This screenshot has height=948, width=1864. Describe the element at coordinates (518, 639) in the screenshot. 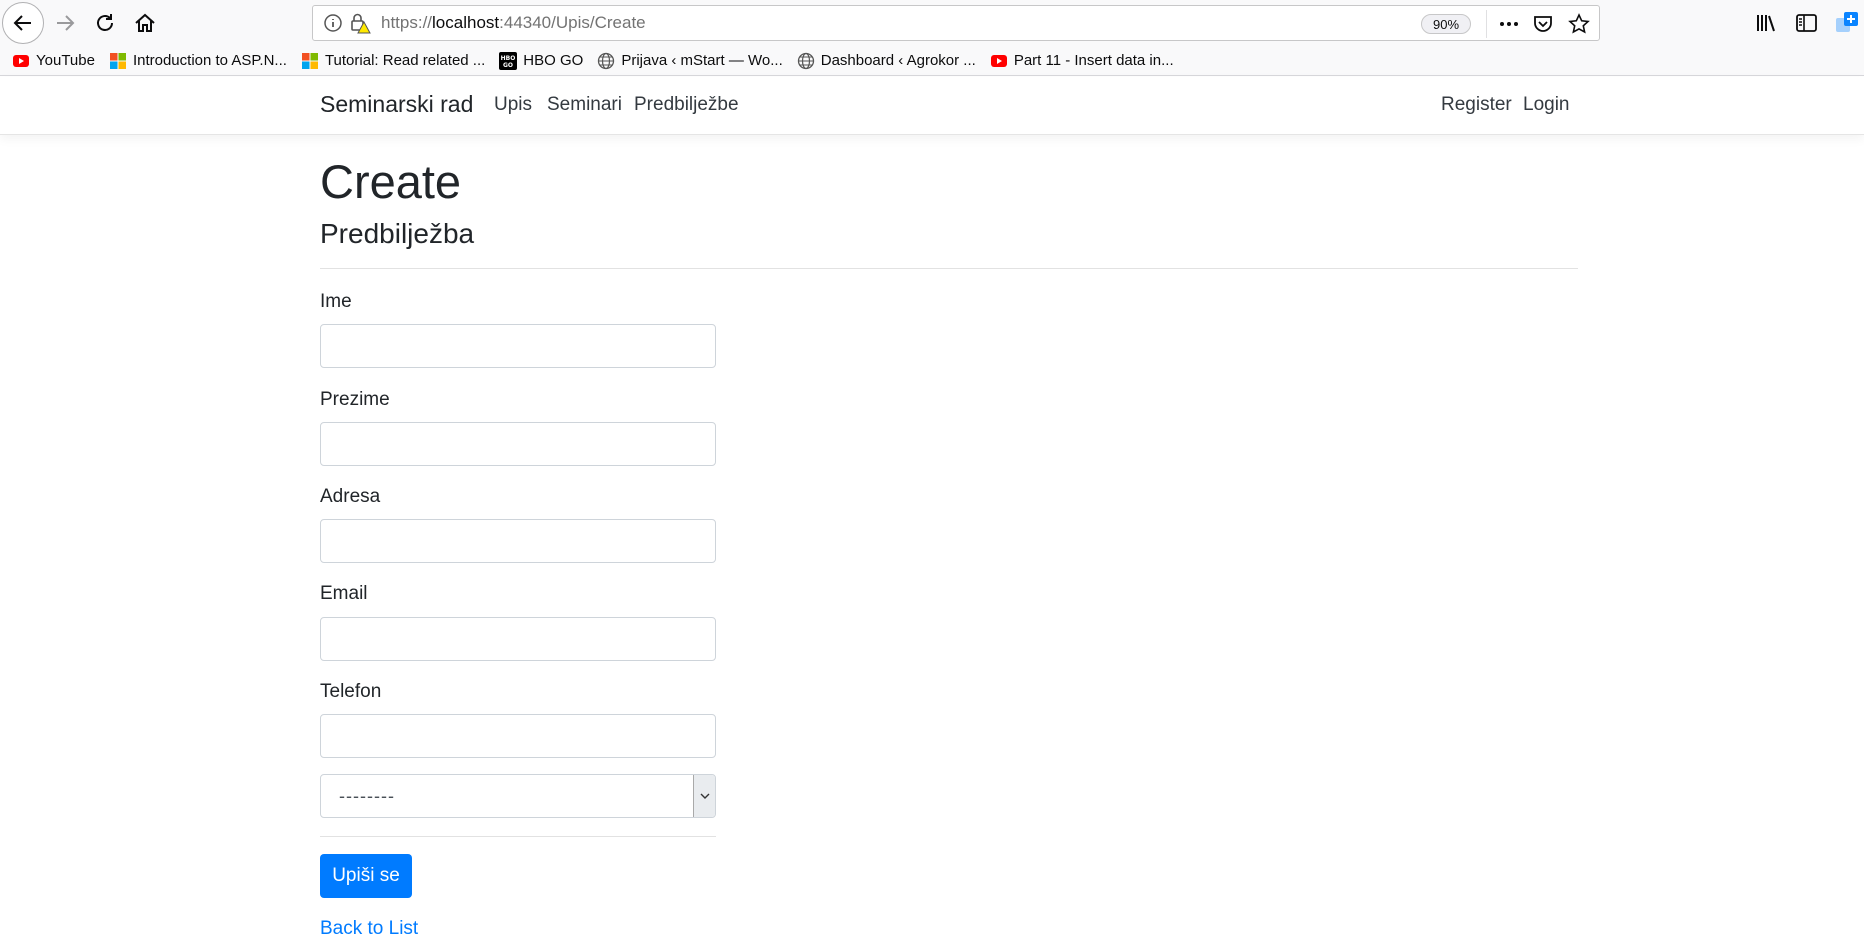

I see `email-input` at that location.